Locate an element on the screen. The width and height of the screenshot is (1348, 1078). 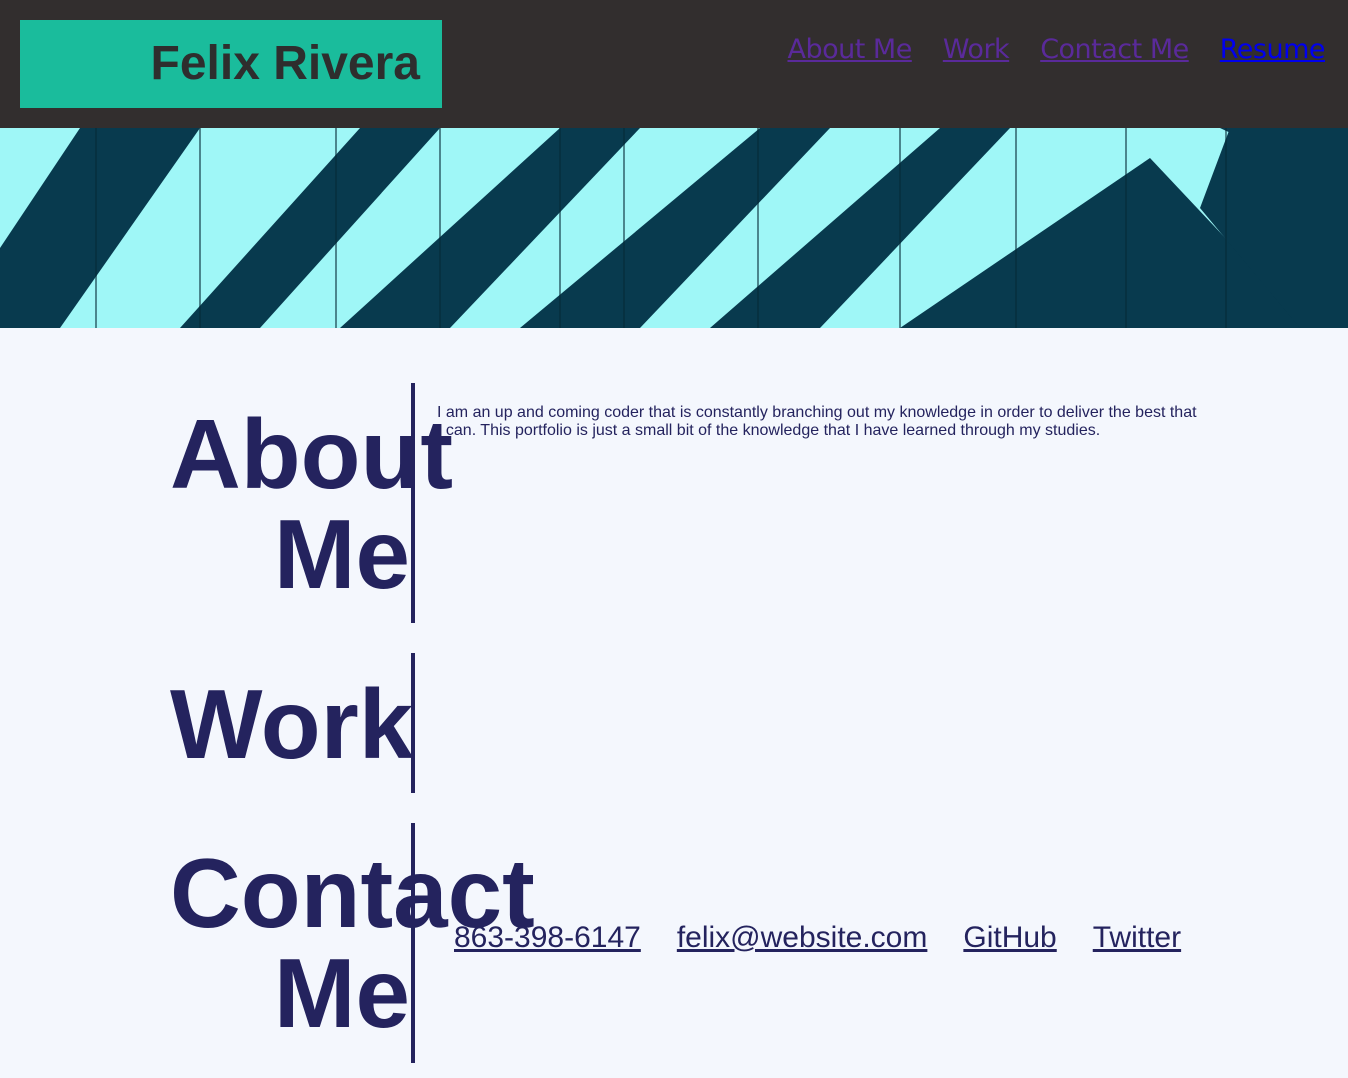
contact-divider is located at coordinates (413, 943).